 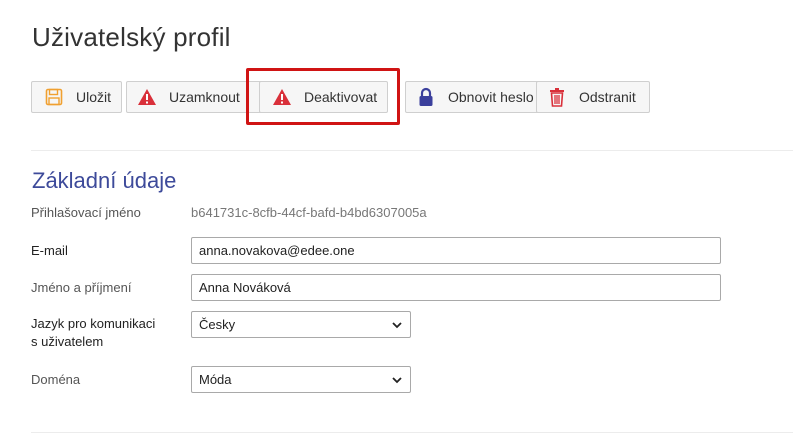 I want to click on name-field, so click(x=456, y=287).